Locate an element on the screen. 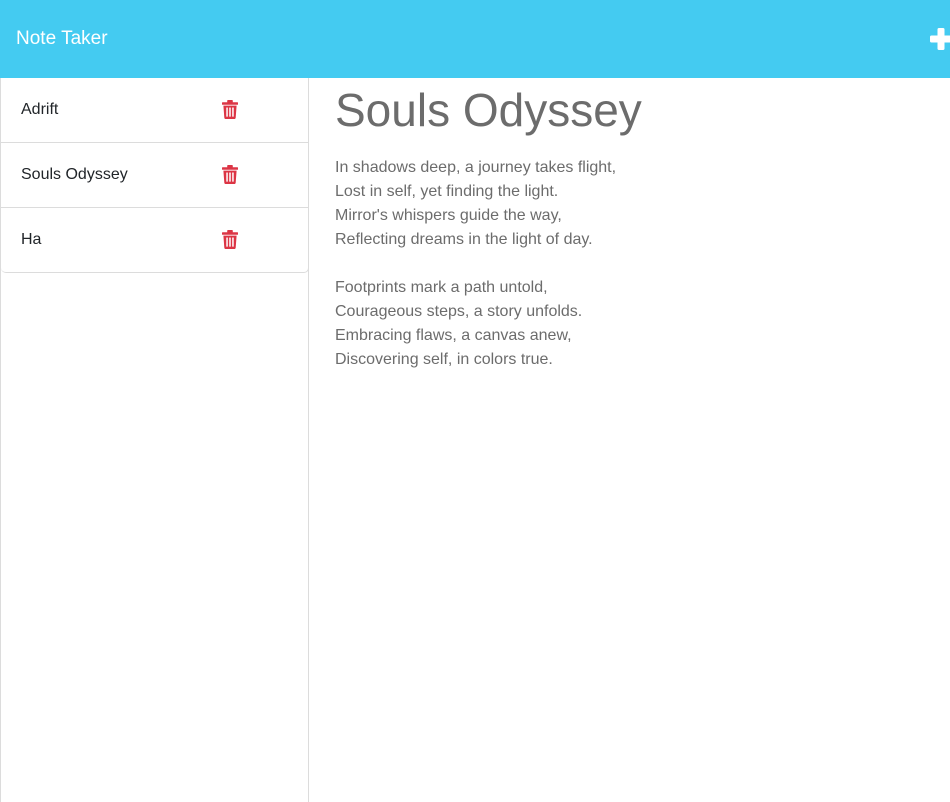  note-list-title: Adrift is located at coordinates (40, 109).